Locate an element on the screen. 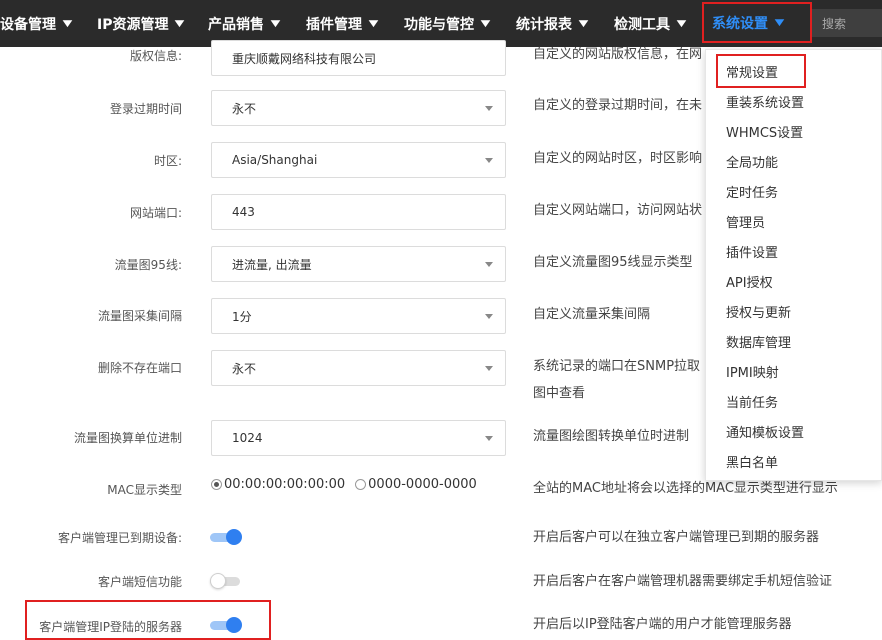 This screenshot has width=882, height=640. mac-option-dash: 0000-0000-0000 is located at coordinates (416, 484).